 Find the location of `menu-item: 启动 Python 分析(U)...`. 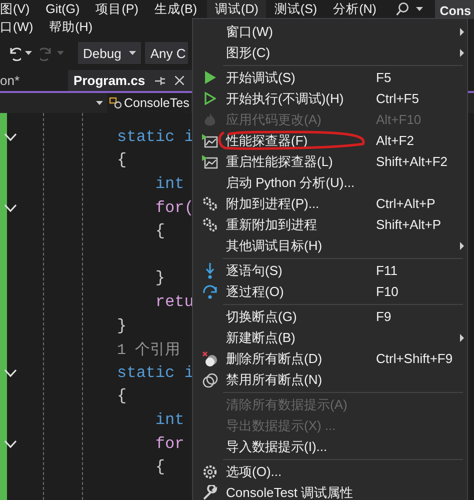

menu-item: 启动 Python 分析(U)... is located at coordinates (330, 182).